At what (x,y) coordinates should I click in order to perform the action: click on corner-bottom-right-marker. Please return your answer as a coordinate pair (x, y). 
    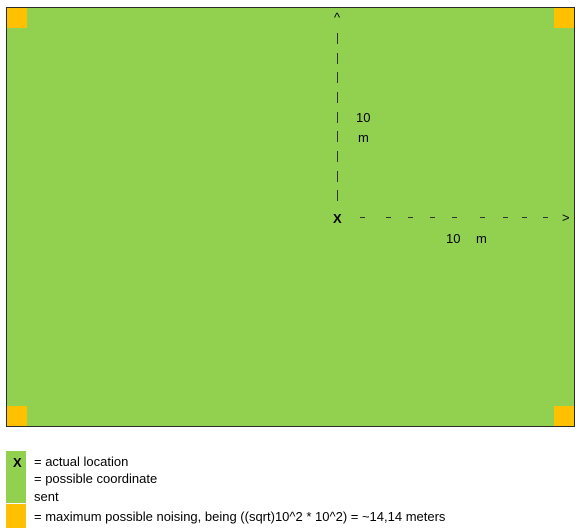
    Looking at the image, I should click on (564, 416).